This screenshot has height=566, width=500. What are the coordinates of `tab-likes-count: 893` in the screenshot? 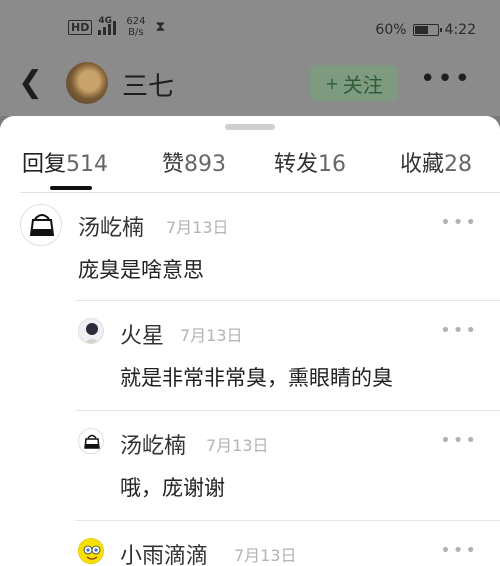 It's located at (205, 164).